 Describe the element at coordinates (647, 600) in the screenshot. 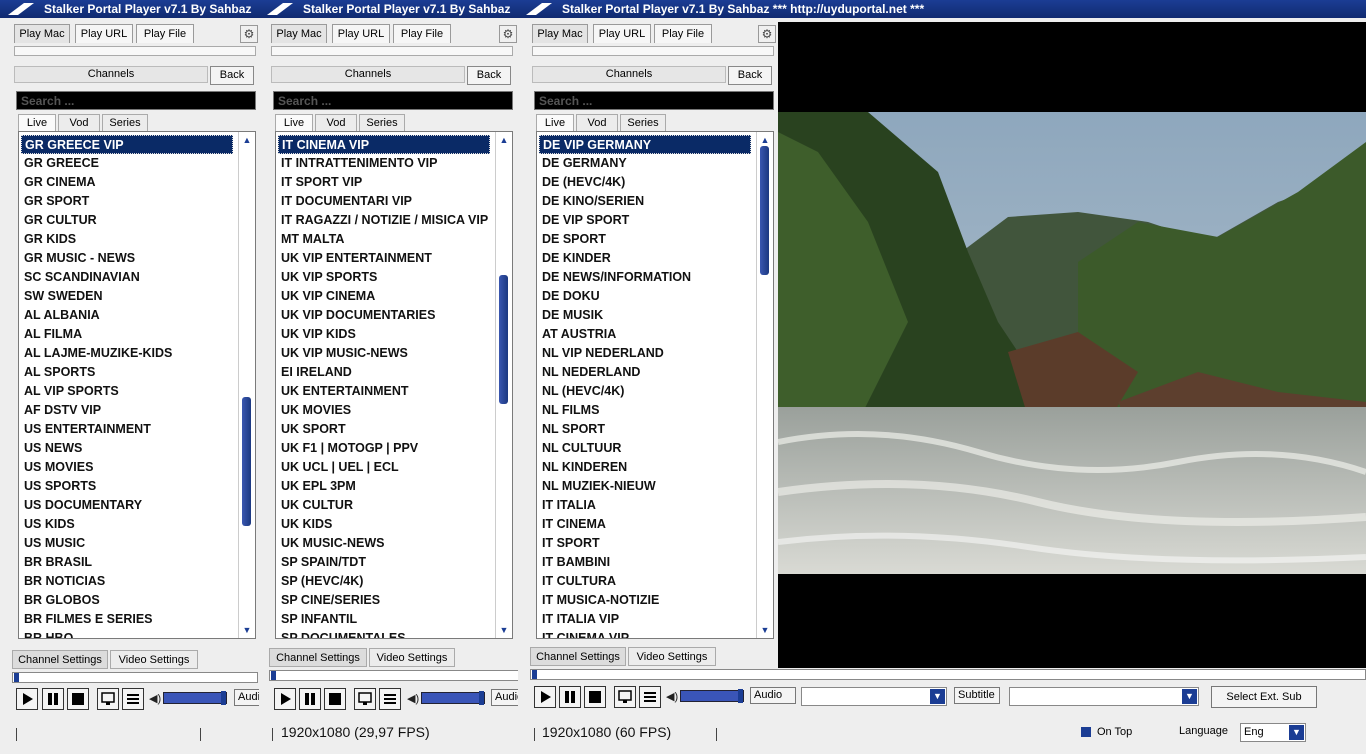

I see `list-item: IT MUSICA-NOTIZIE` at that location.